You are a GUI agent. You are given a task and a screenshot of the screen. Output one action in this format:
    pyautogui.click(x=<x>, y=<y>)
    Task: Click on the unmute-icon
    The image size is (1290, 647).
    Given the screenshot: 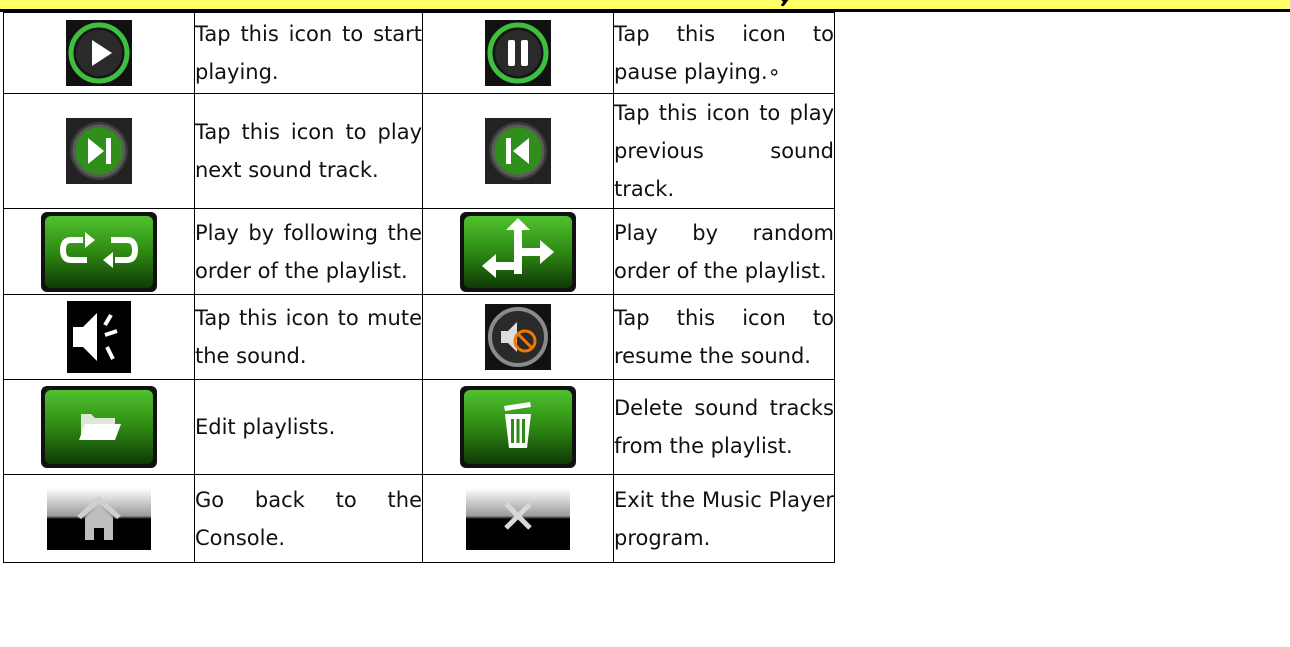 What is the action you would take?
    pyautogui.click(x=518, y=337)
    